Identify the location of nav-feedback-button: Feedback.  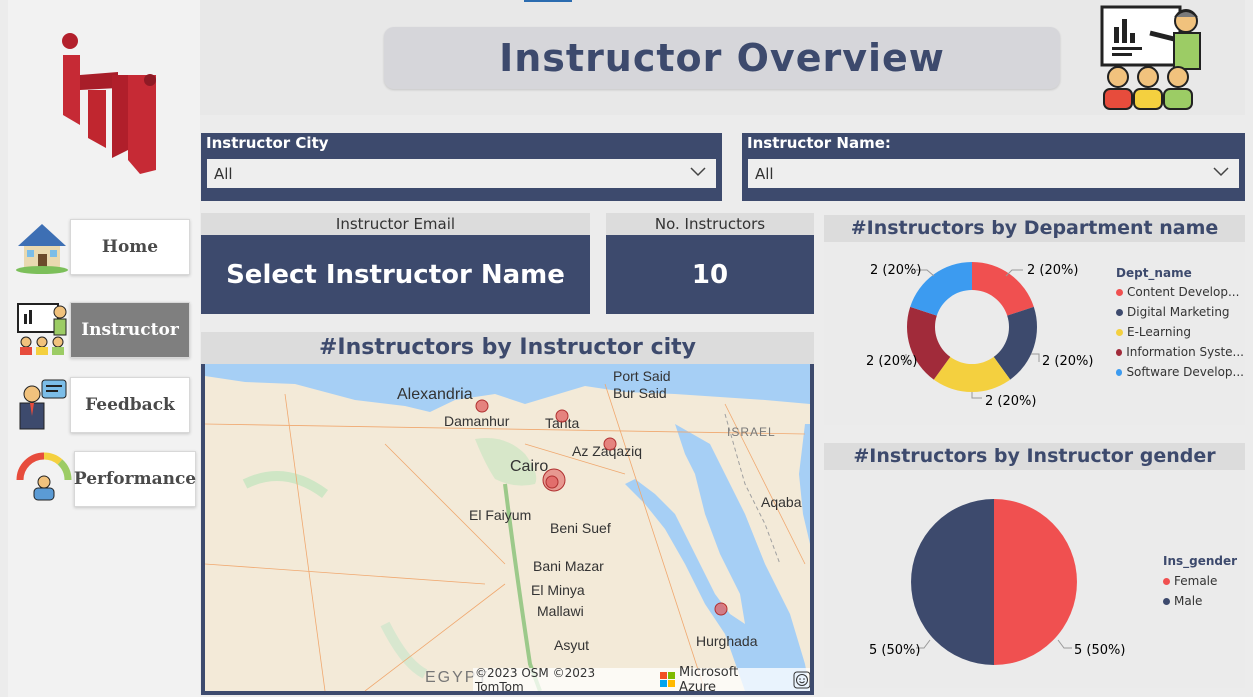
(130, 405).